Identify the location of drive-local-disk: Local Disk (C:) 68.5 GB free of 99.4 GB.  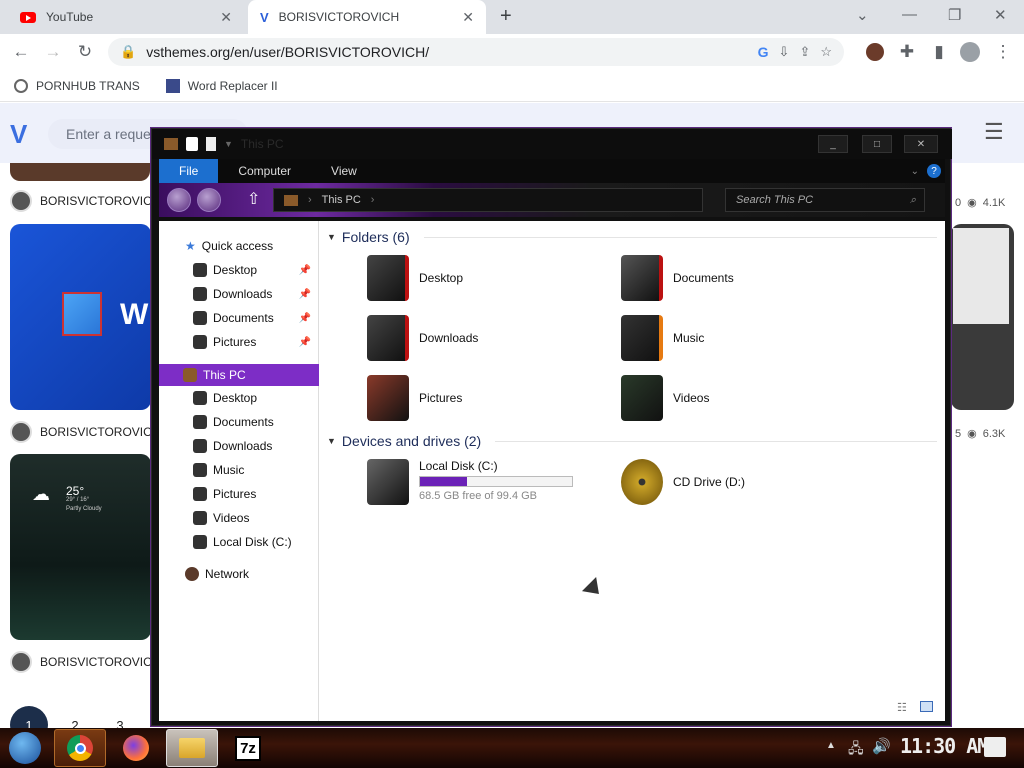
(470, 482).